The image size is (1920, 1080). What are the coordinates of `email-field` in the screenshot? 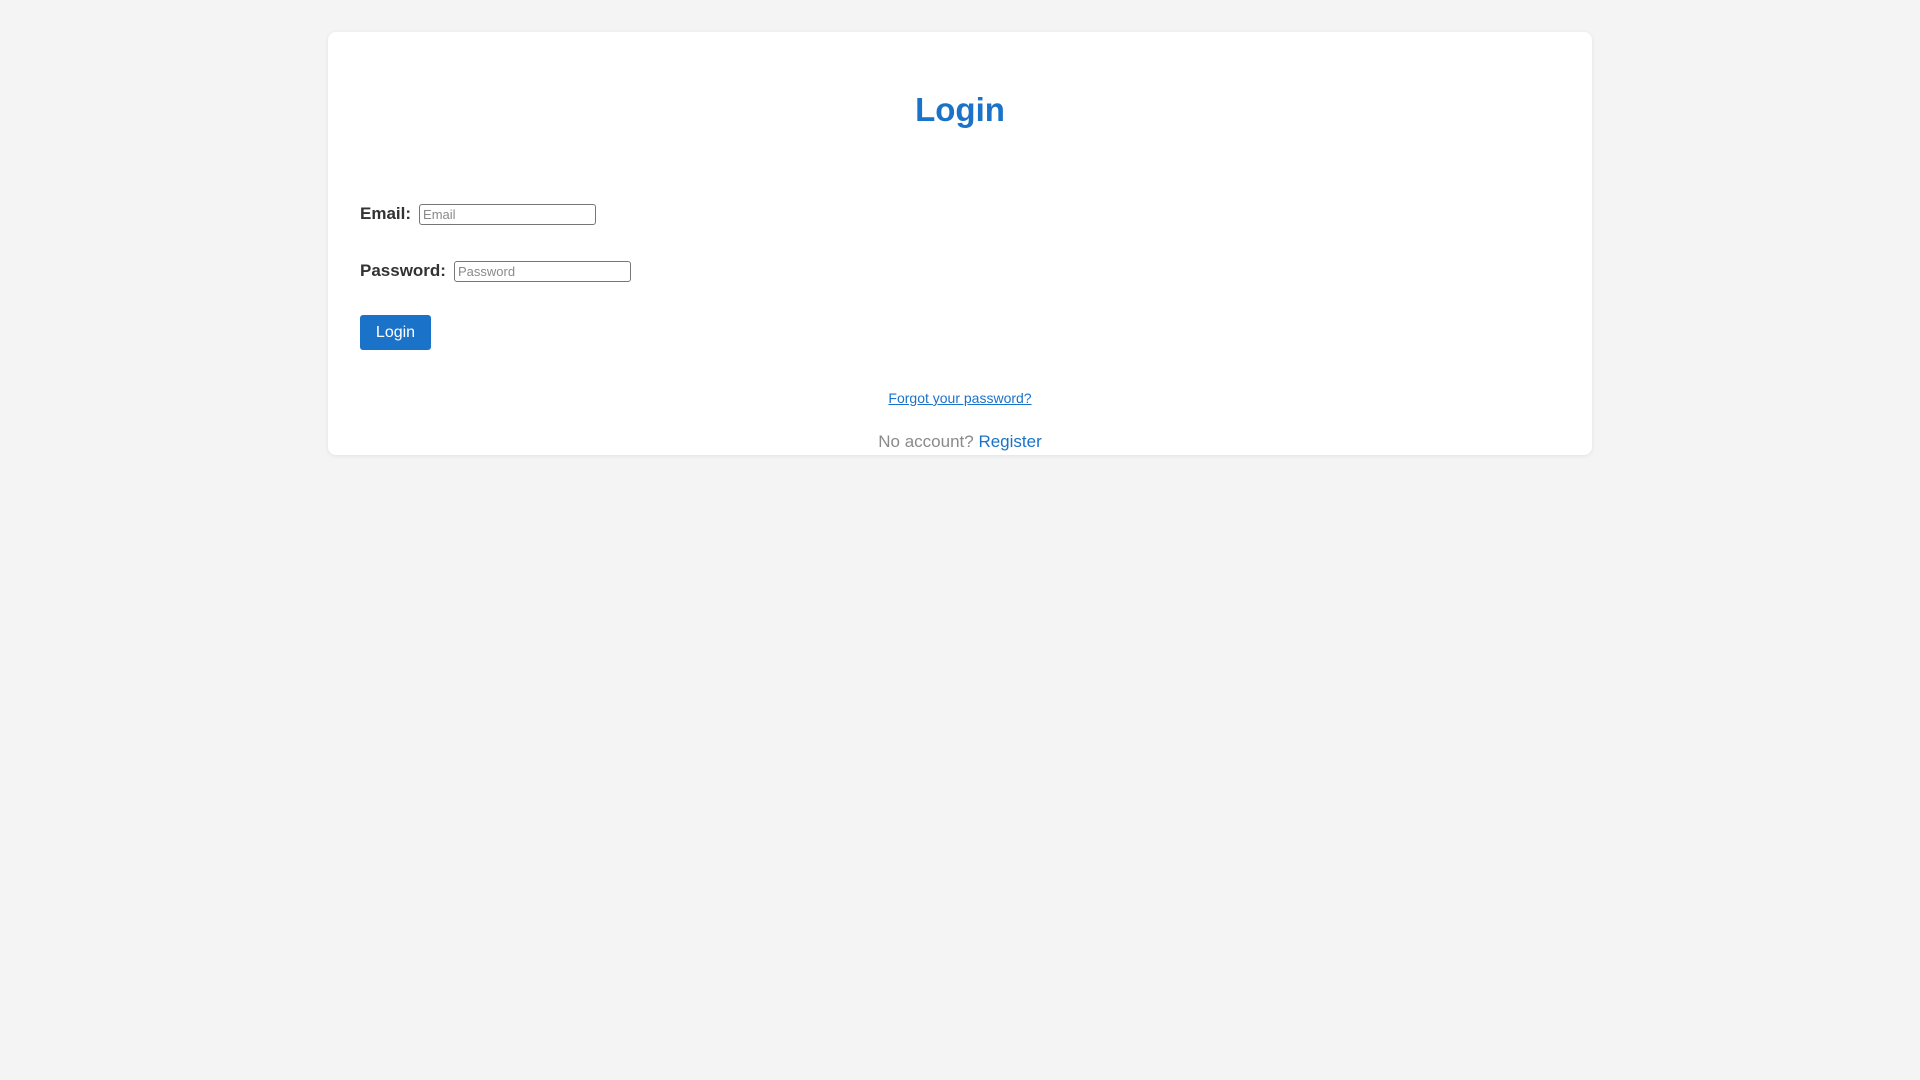 It's located at (508, 214).